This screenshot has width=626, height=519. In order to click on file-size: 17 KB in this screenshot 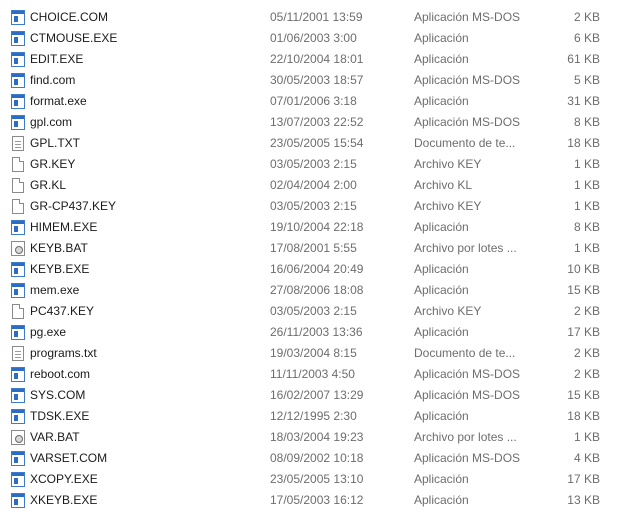, I will do `click(583, 479)`.